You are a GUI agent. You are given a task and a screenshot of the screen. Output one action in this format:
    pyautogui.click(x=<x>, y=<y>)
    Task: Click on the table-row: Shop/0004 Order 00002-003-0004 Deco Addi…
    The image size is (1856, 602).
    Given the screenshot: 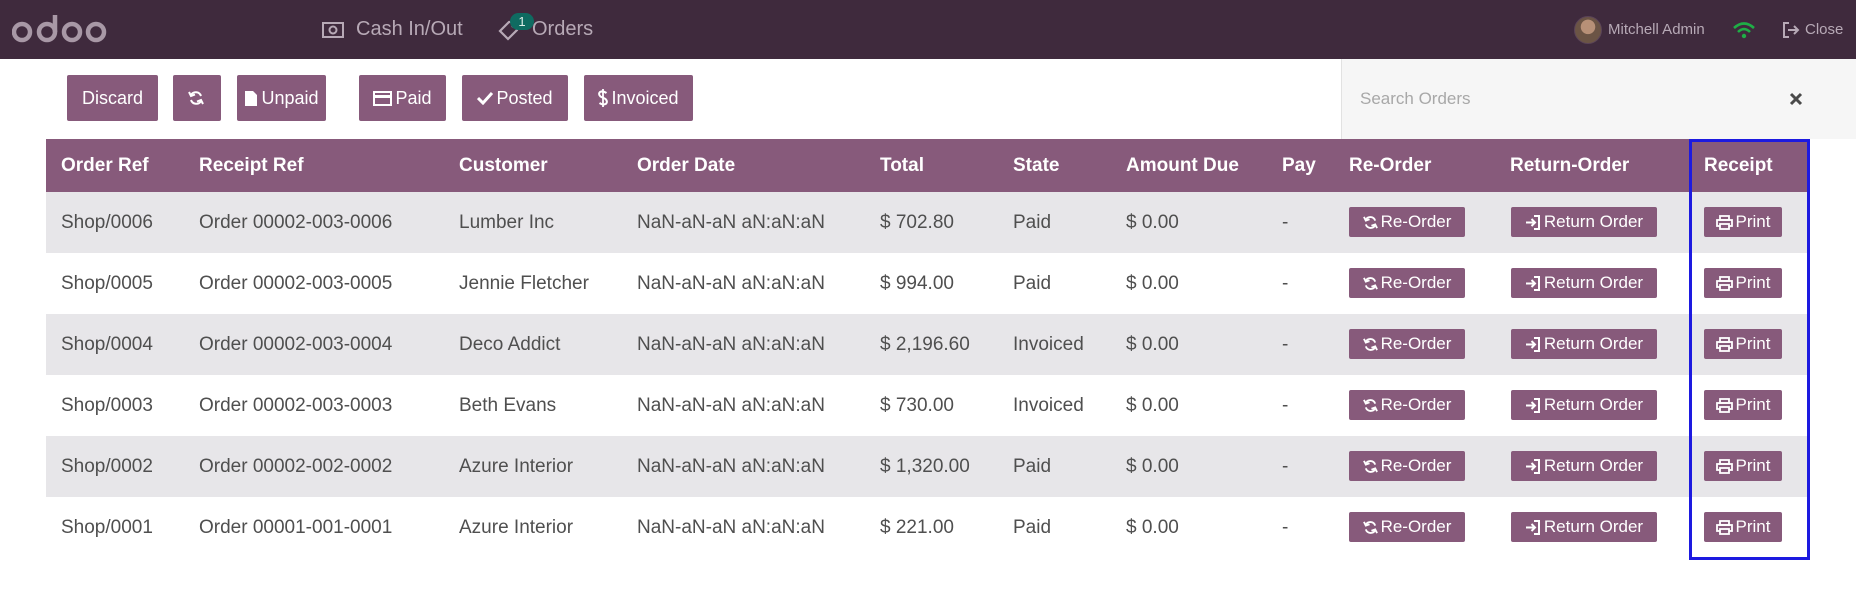 What is the action you would take?
    pyautogui.click(x=928, y=344)
    